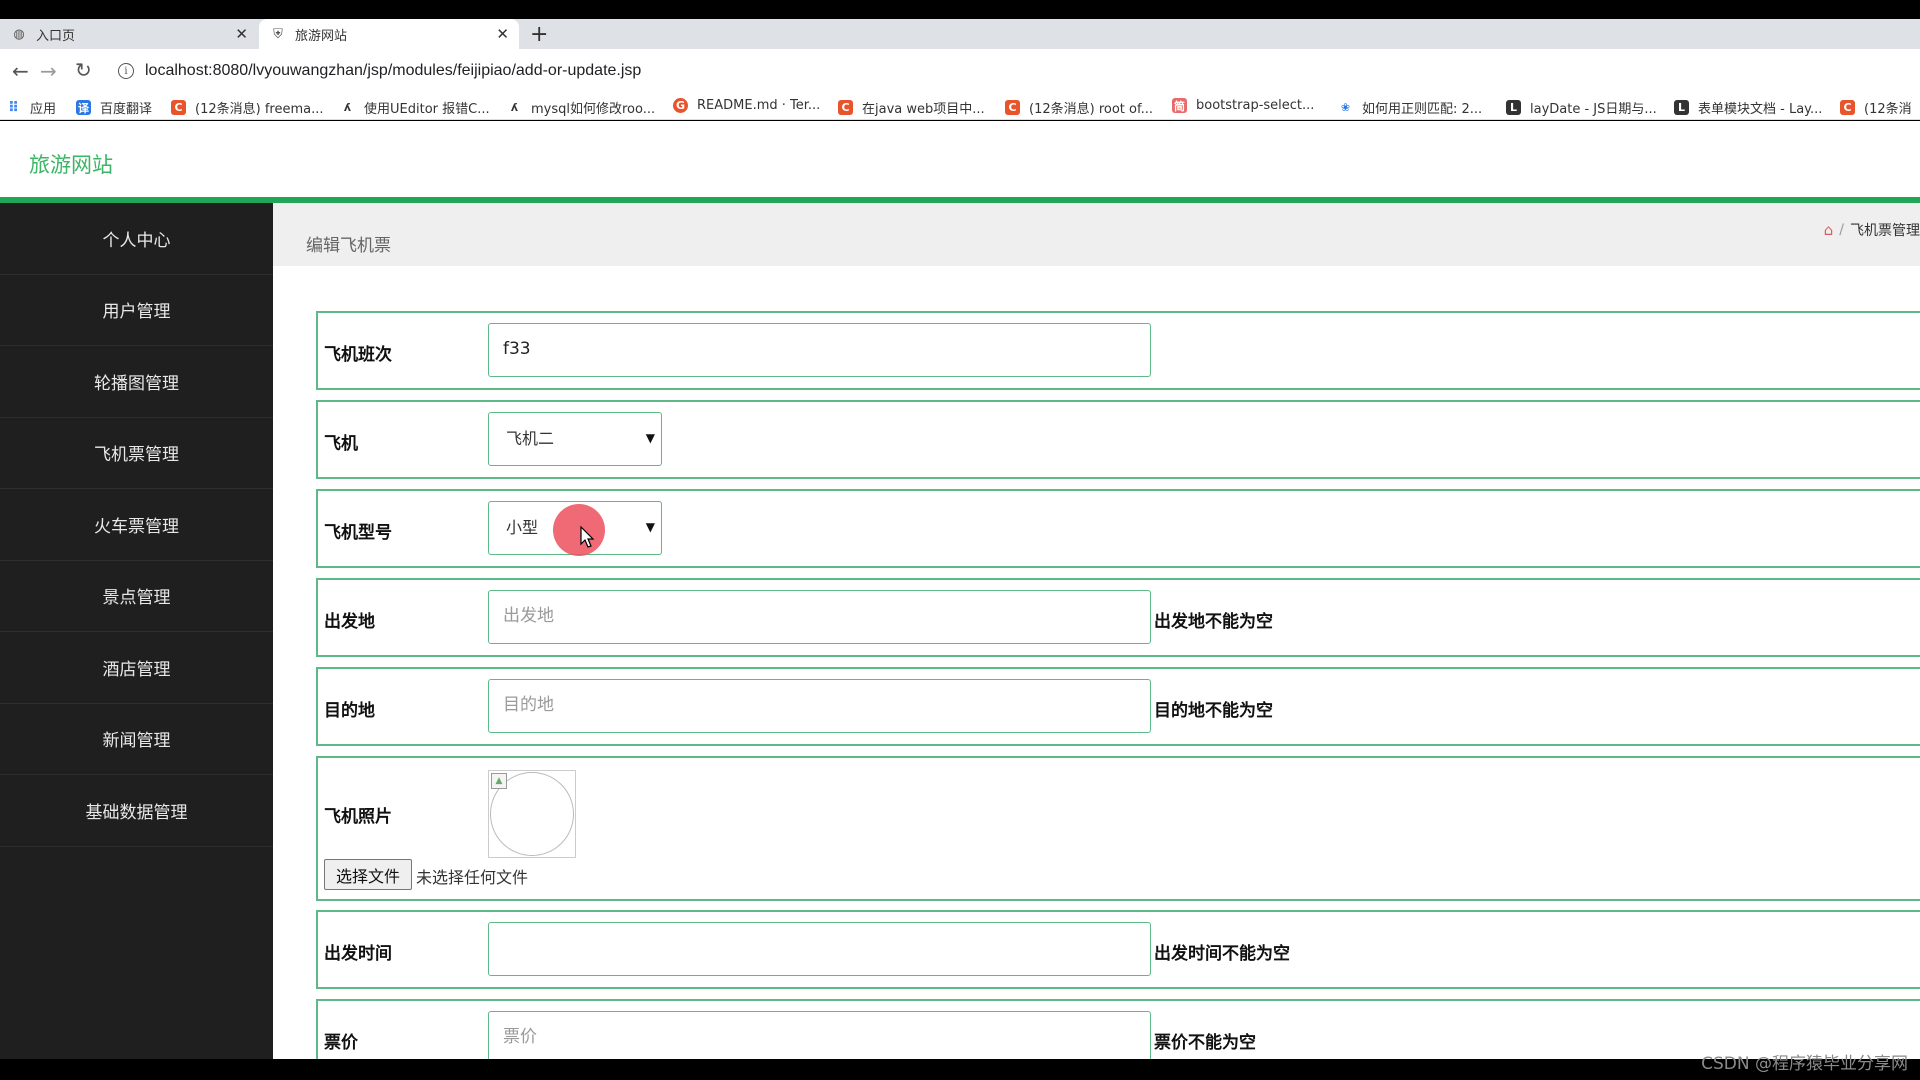 Image resolution: width=1920 pixels, height=1080 pixels. What do you see at coordinates (819, 1035) in the screenshot?
I see `price-input: 票价` at bounding box center [819, 1035].